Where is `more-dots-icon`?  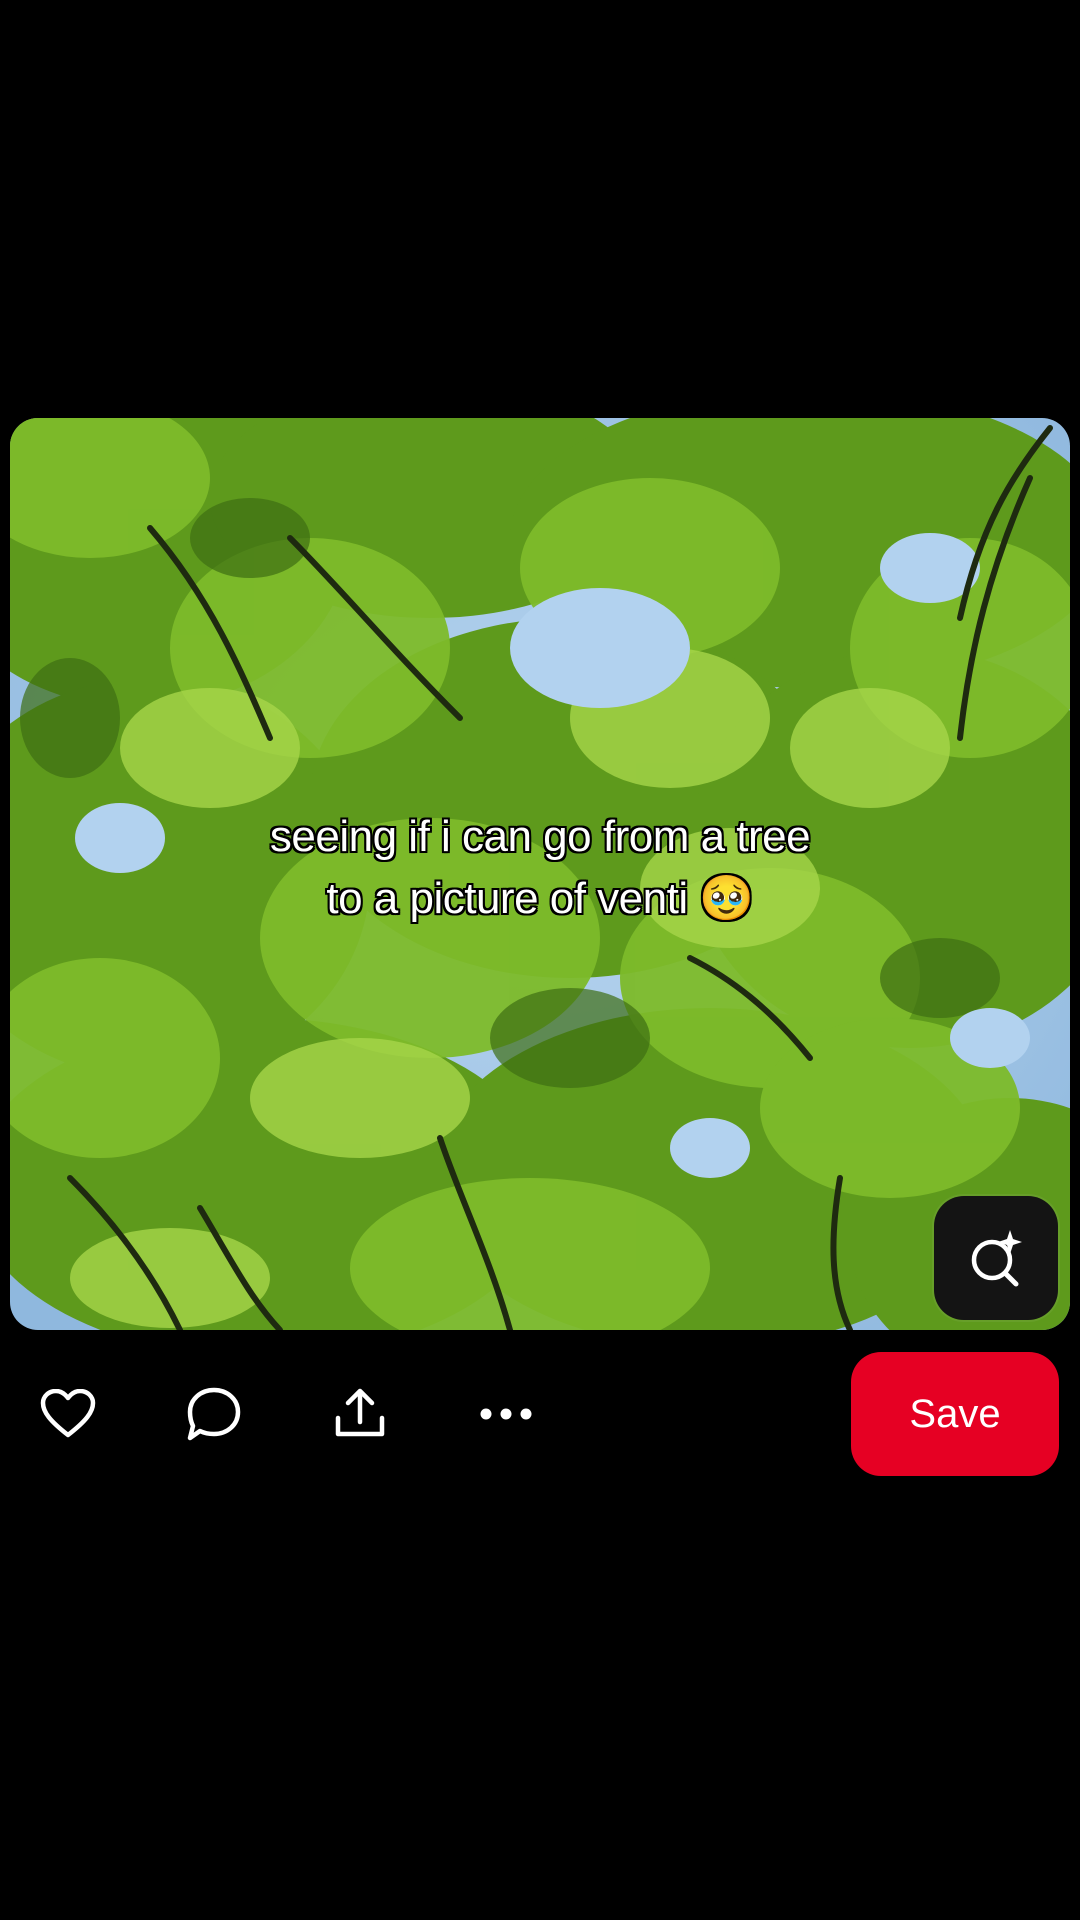 more-dots-icon is located at coordinates (506, 1414).